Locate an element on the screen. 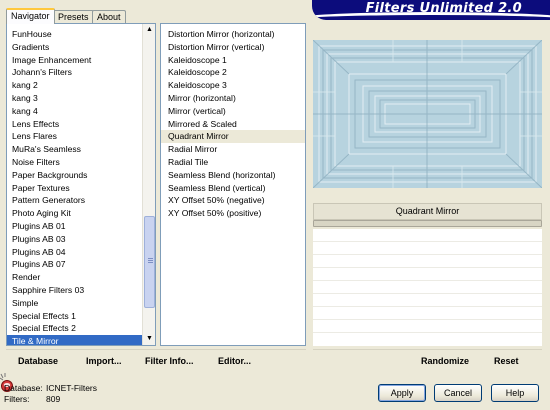 This screenshot has height=410, width=550. preview-toolbar: Randomize Reset is located at coordinates (427, 359).